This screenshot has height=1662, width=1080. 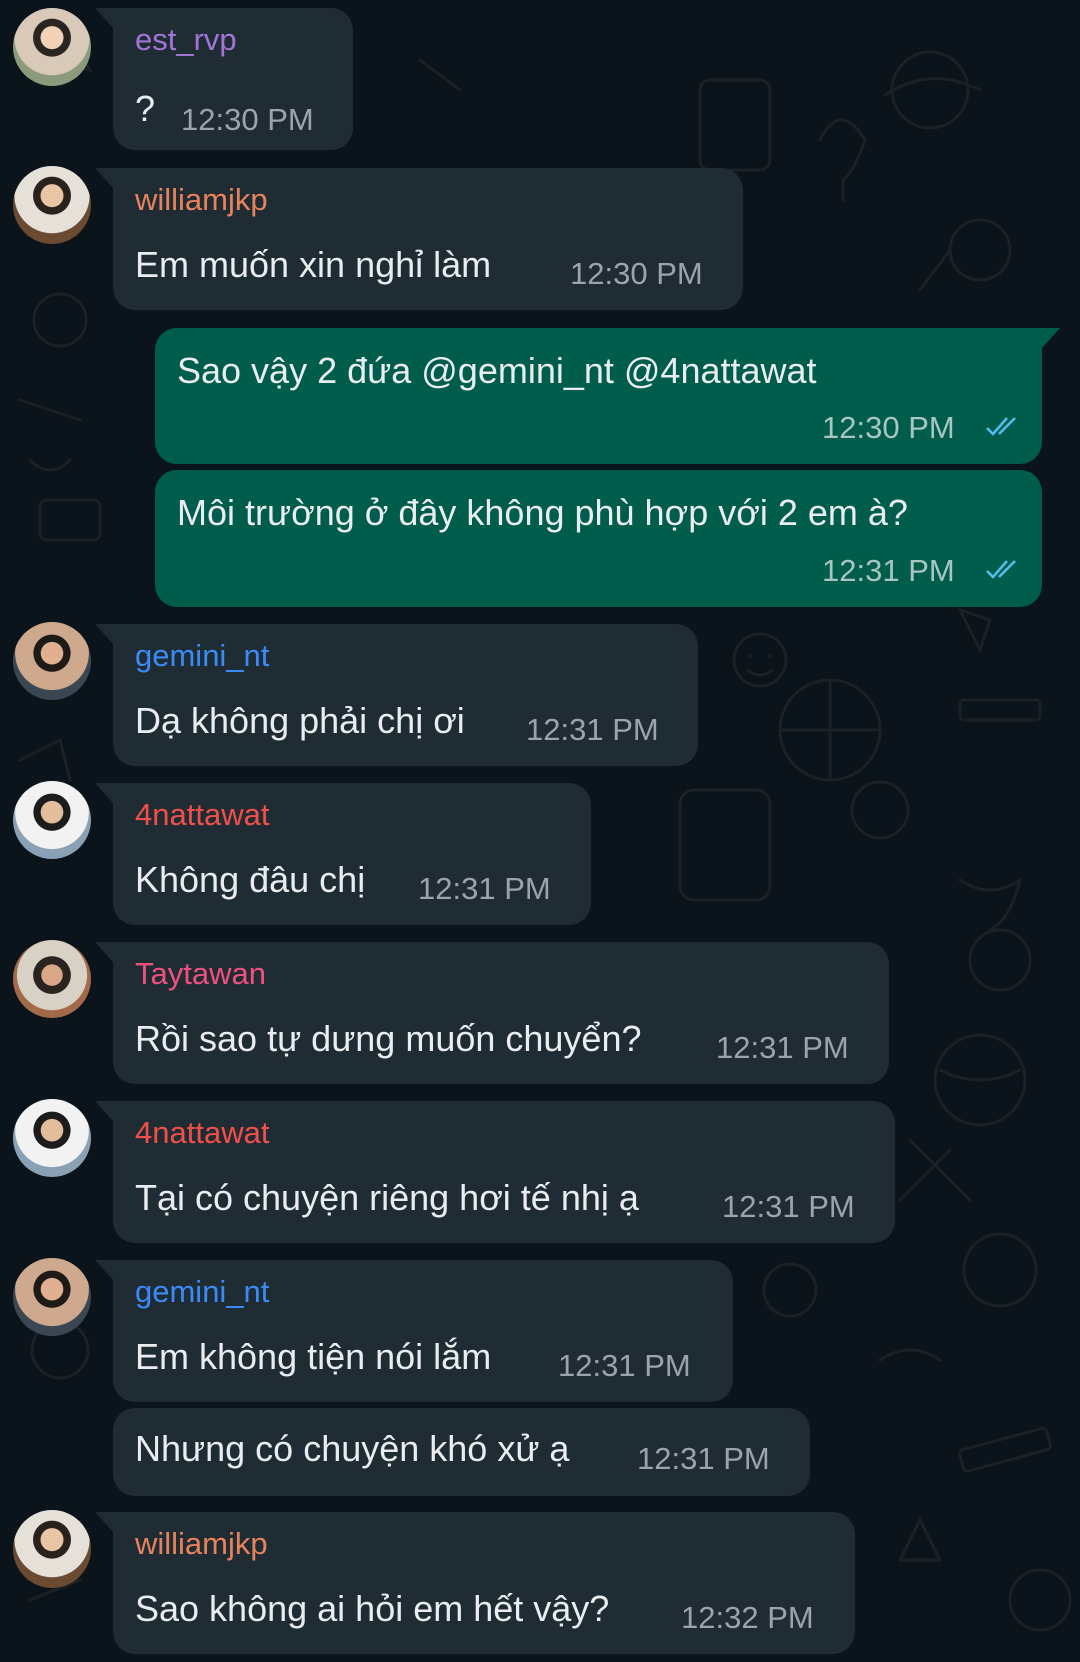 What do you see at coordinates (313, 1356) in the screenshot?
I see `message-text: Em không tiện nói lắm` at bounding box center [313, 1356].